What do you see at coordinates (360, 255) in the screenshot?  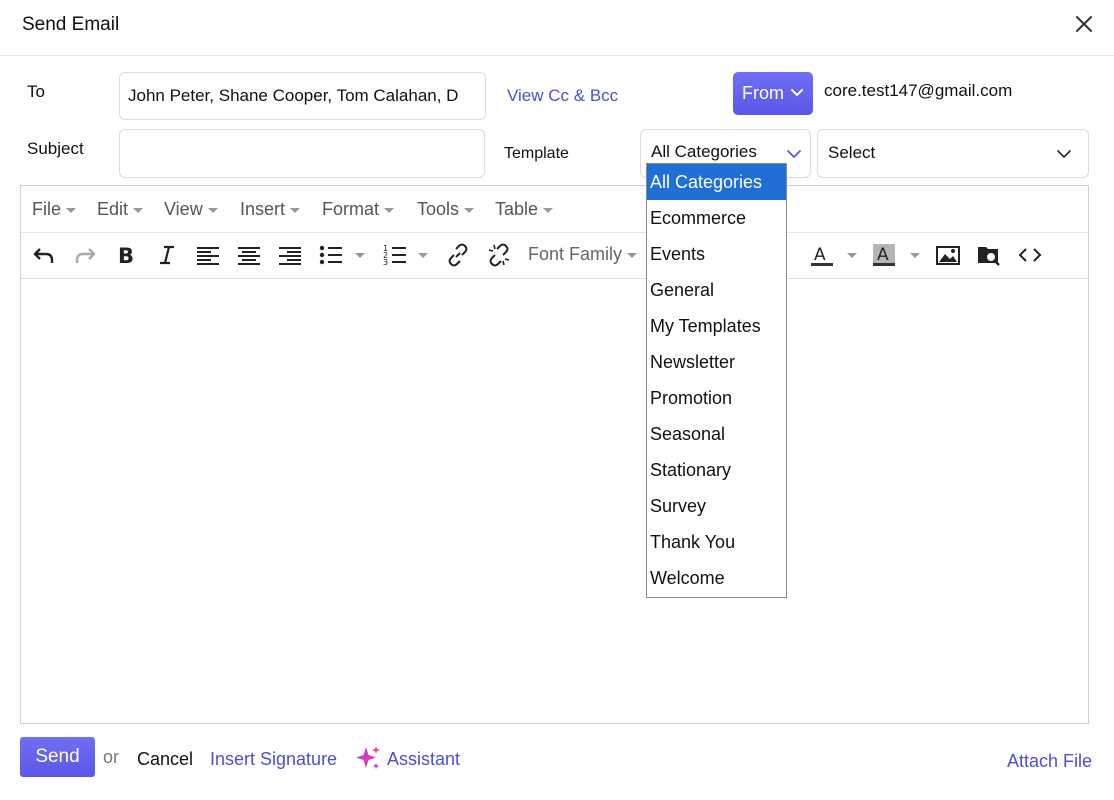 I see `bullet-list-dropdown-icon` at bounding box center [360, 255].